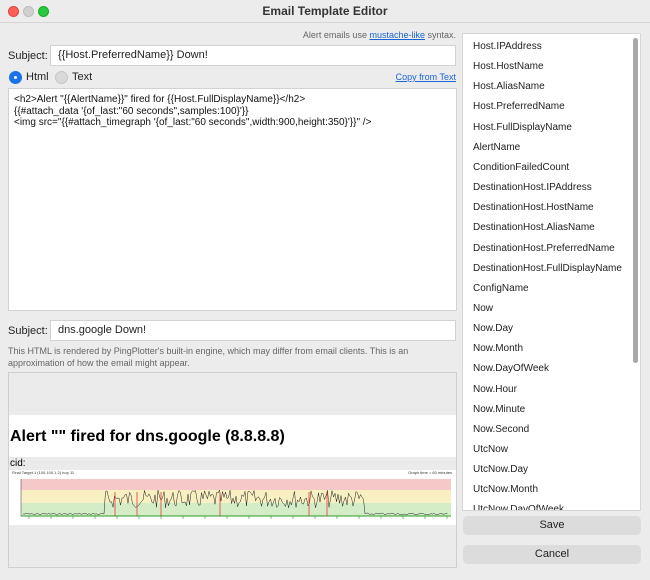  What do you see at coordinates (544, 248) in the screenshot?
I see `variable-item: DestinationHost.PreferredName` at bounding box center [544, 248].